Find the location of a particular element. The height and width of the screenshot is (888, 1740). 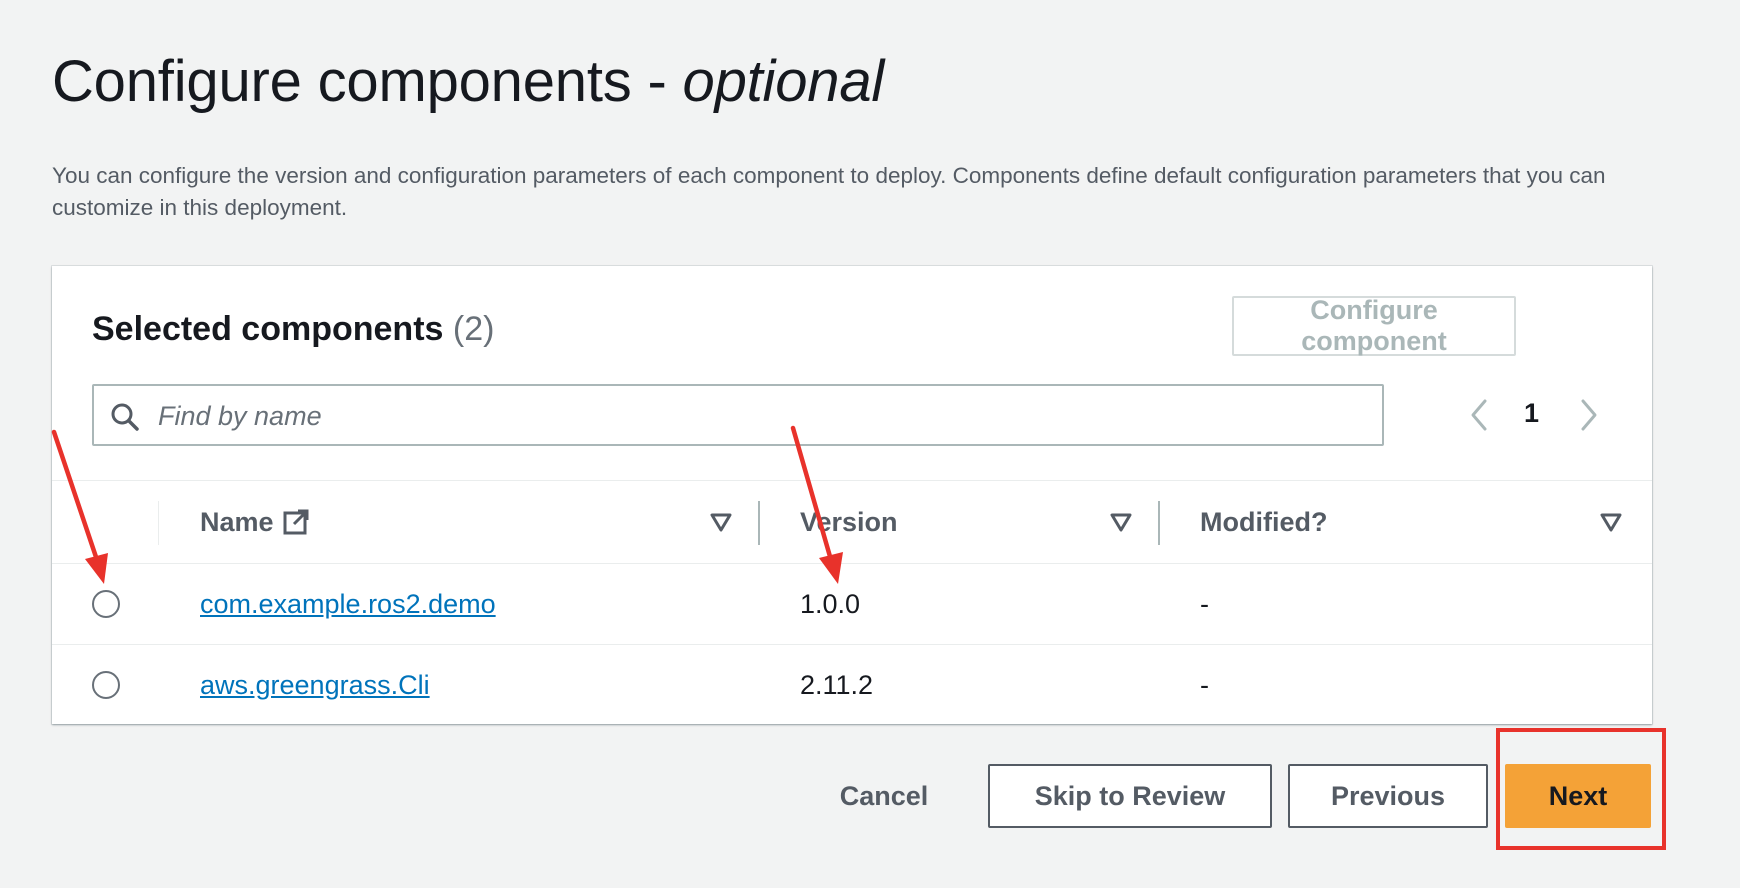

component-name-cell: aws.greengrass.Cli is located at coordinates (315, 685).